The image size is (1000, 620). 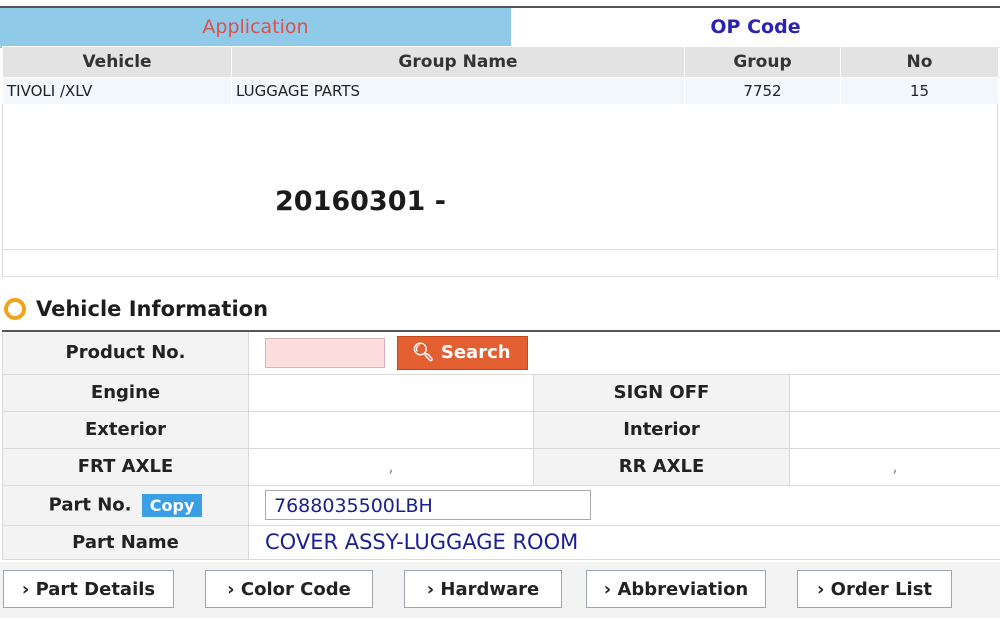 I want to click on copy-button: Copy, so click(x=172, y=505).